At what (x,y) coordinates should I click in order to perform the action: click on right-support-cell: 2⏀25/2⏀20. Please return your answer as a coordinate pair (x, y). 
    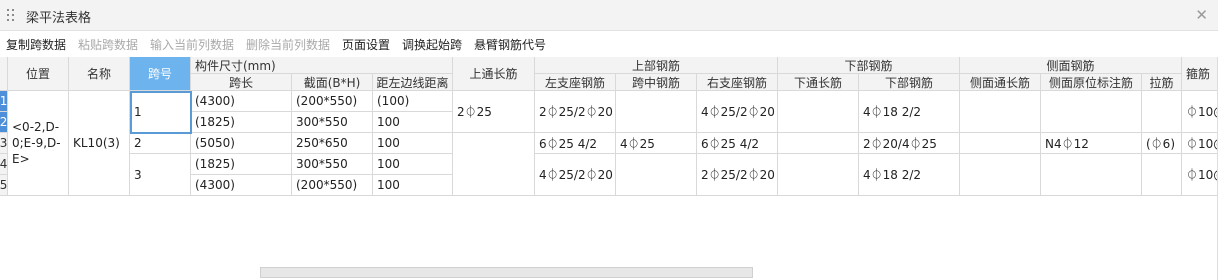
    Looking at the image, I should click on (737, 175).